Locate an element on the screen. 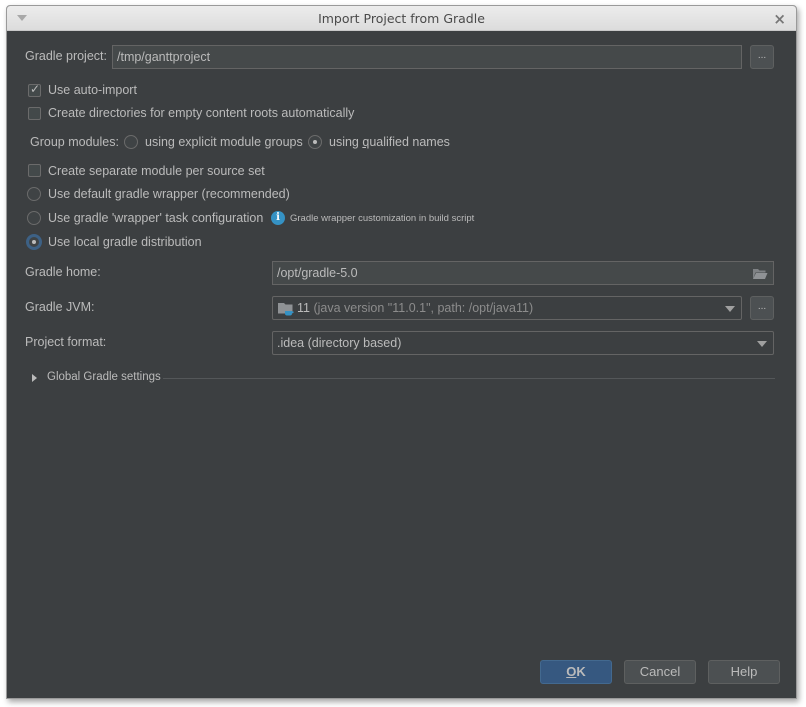  default-wrapper-label: Use default gradle wrapper (recommended) is located at coordinates (169, 194).